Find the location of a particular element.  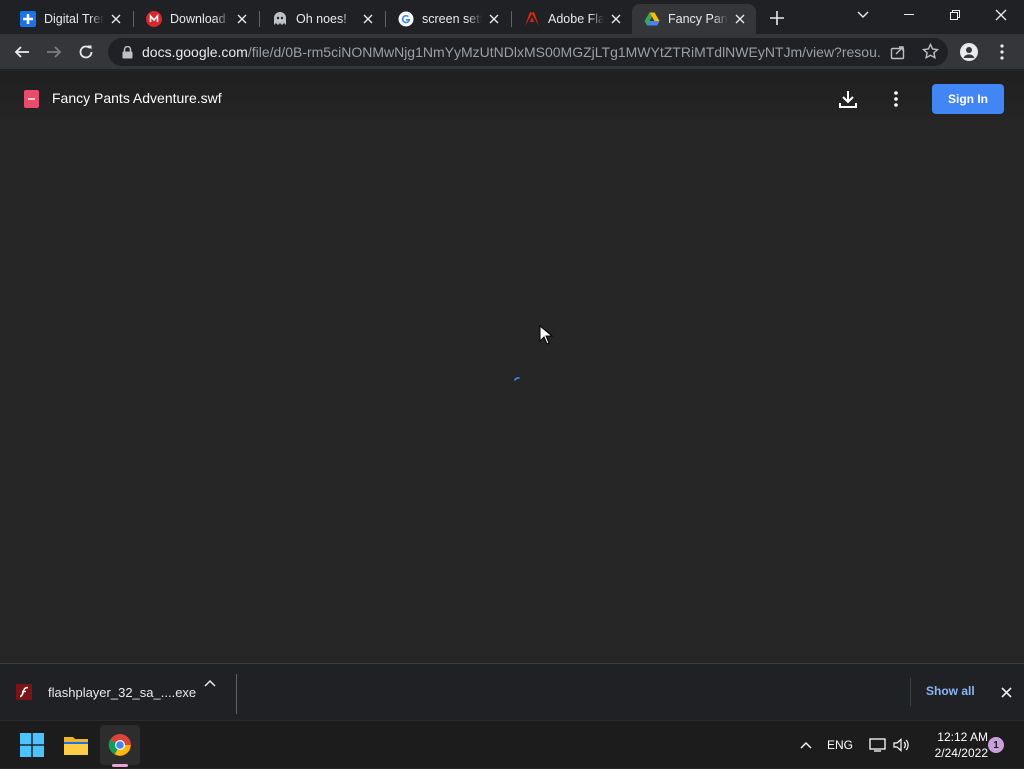

new-tab-button is located at coordinates (777, 18).